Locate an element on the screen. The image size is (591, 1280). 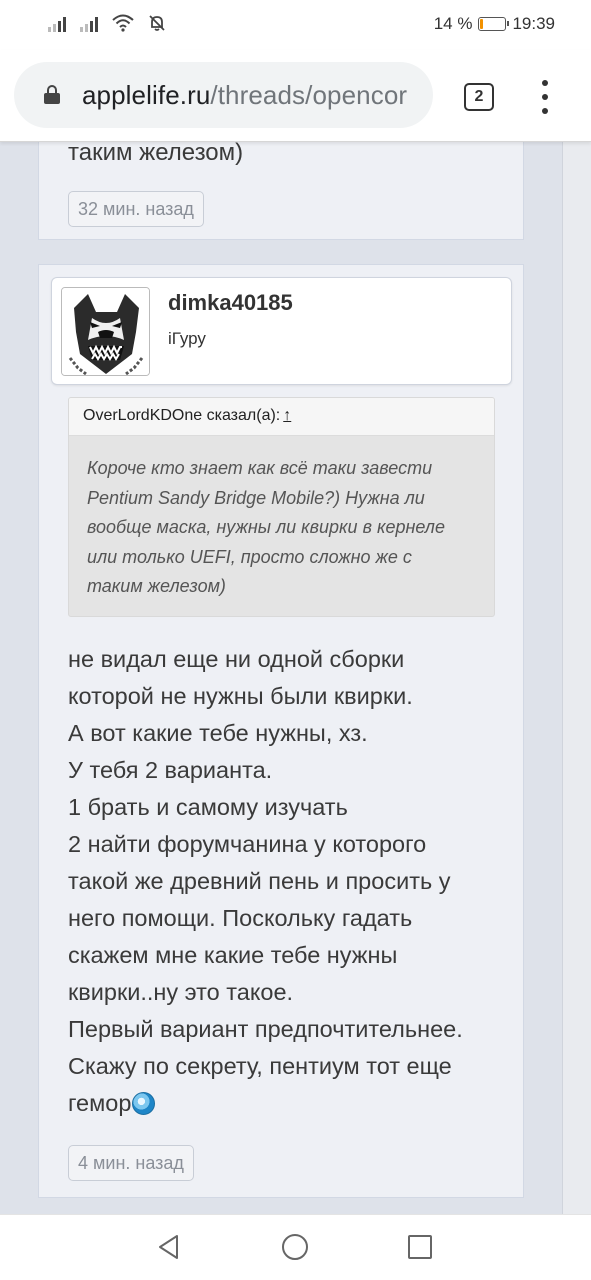
quote-jump-link: ↑ is located at coordinates (287, 415).